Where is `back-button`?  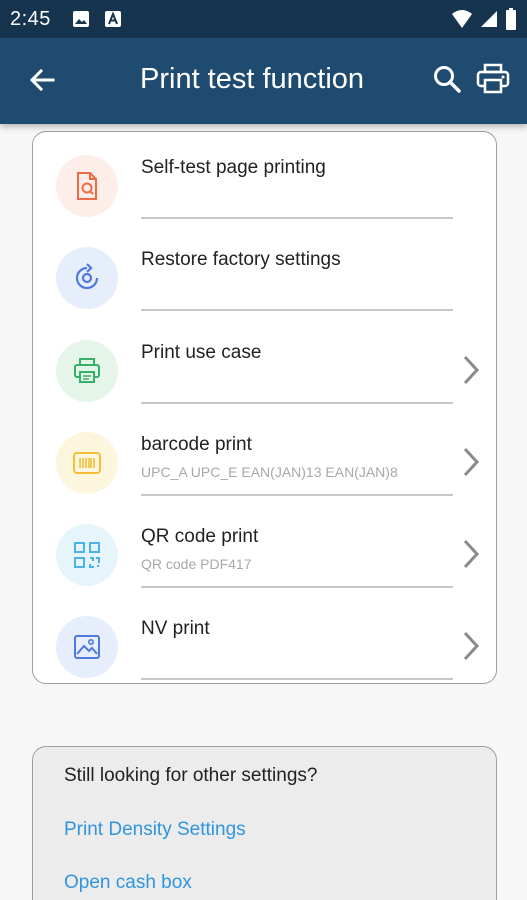
back-button is located at coordinates (42, 82).